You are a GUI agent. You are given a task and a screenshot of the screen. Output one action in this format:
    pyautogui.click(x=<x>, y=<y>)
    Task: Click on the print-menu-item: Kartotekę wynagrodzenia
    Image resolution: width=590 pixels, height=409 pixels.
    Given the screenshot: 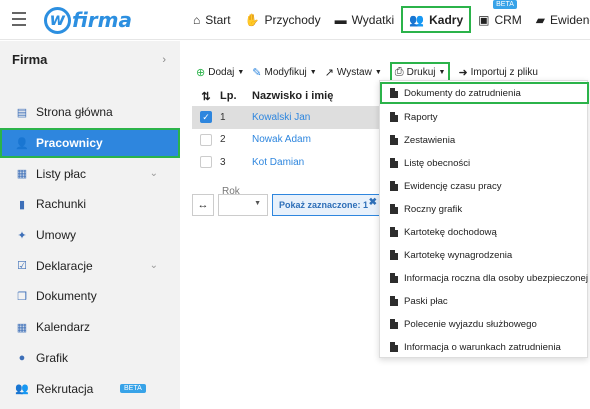 What is the action you would take?
    pyautogui.click(x=484, y=255)
    